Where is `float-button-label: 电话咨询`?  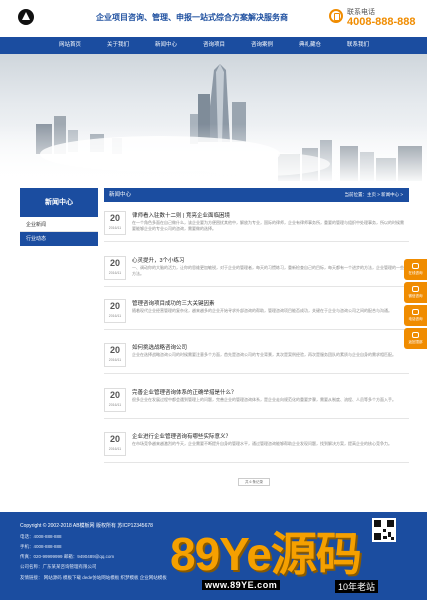
float-button-label: 电话咨询 is located at coordinates (415, 319).